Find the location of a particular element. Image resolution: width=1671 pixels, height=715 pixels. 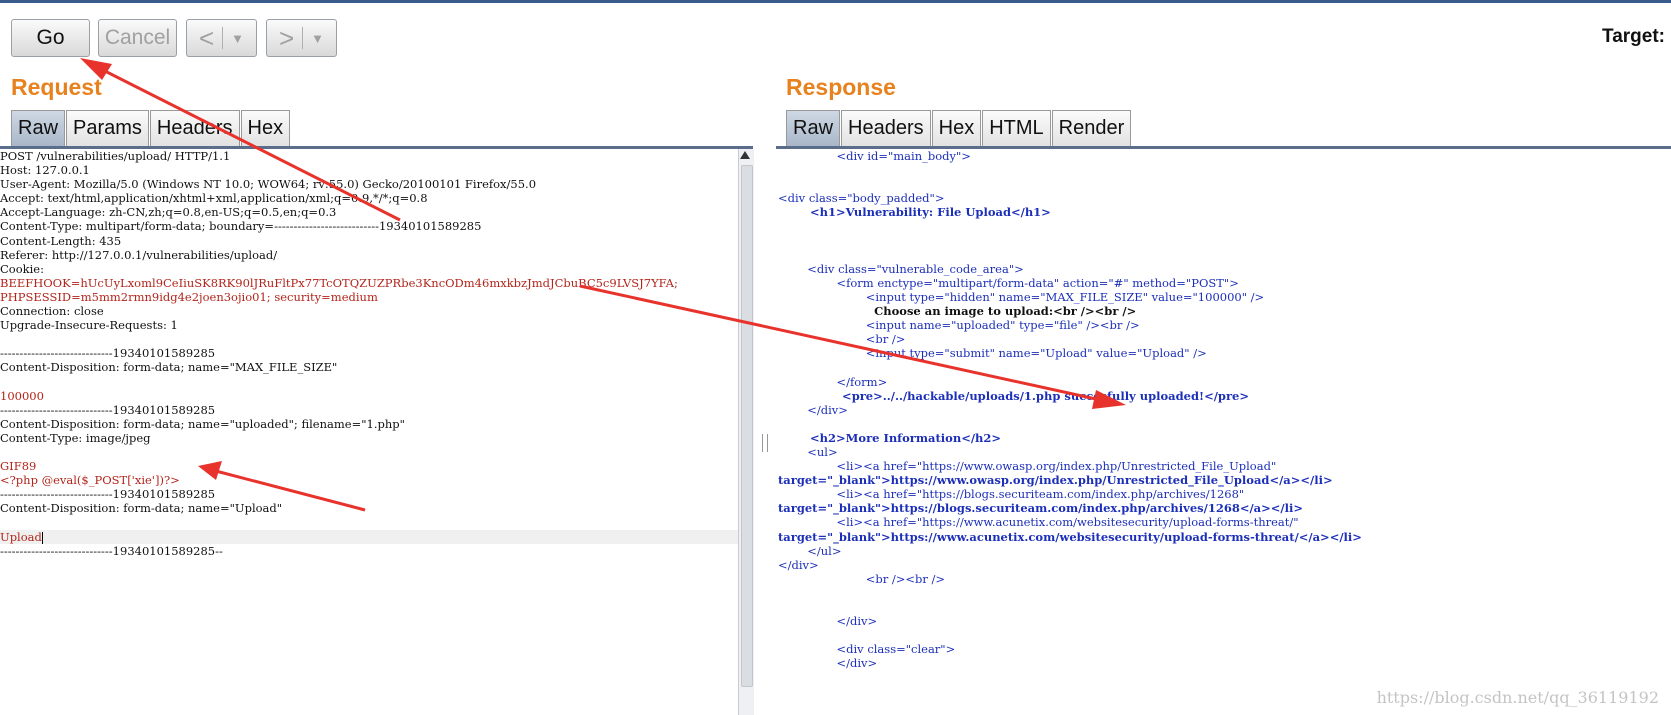

go-button-label: Go is located at coordinates (50, 37).